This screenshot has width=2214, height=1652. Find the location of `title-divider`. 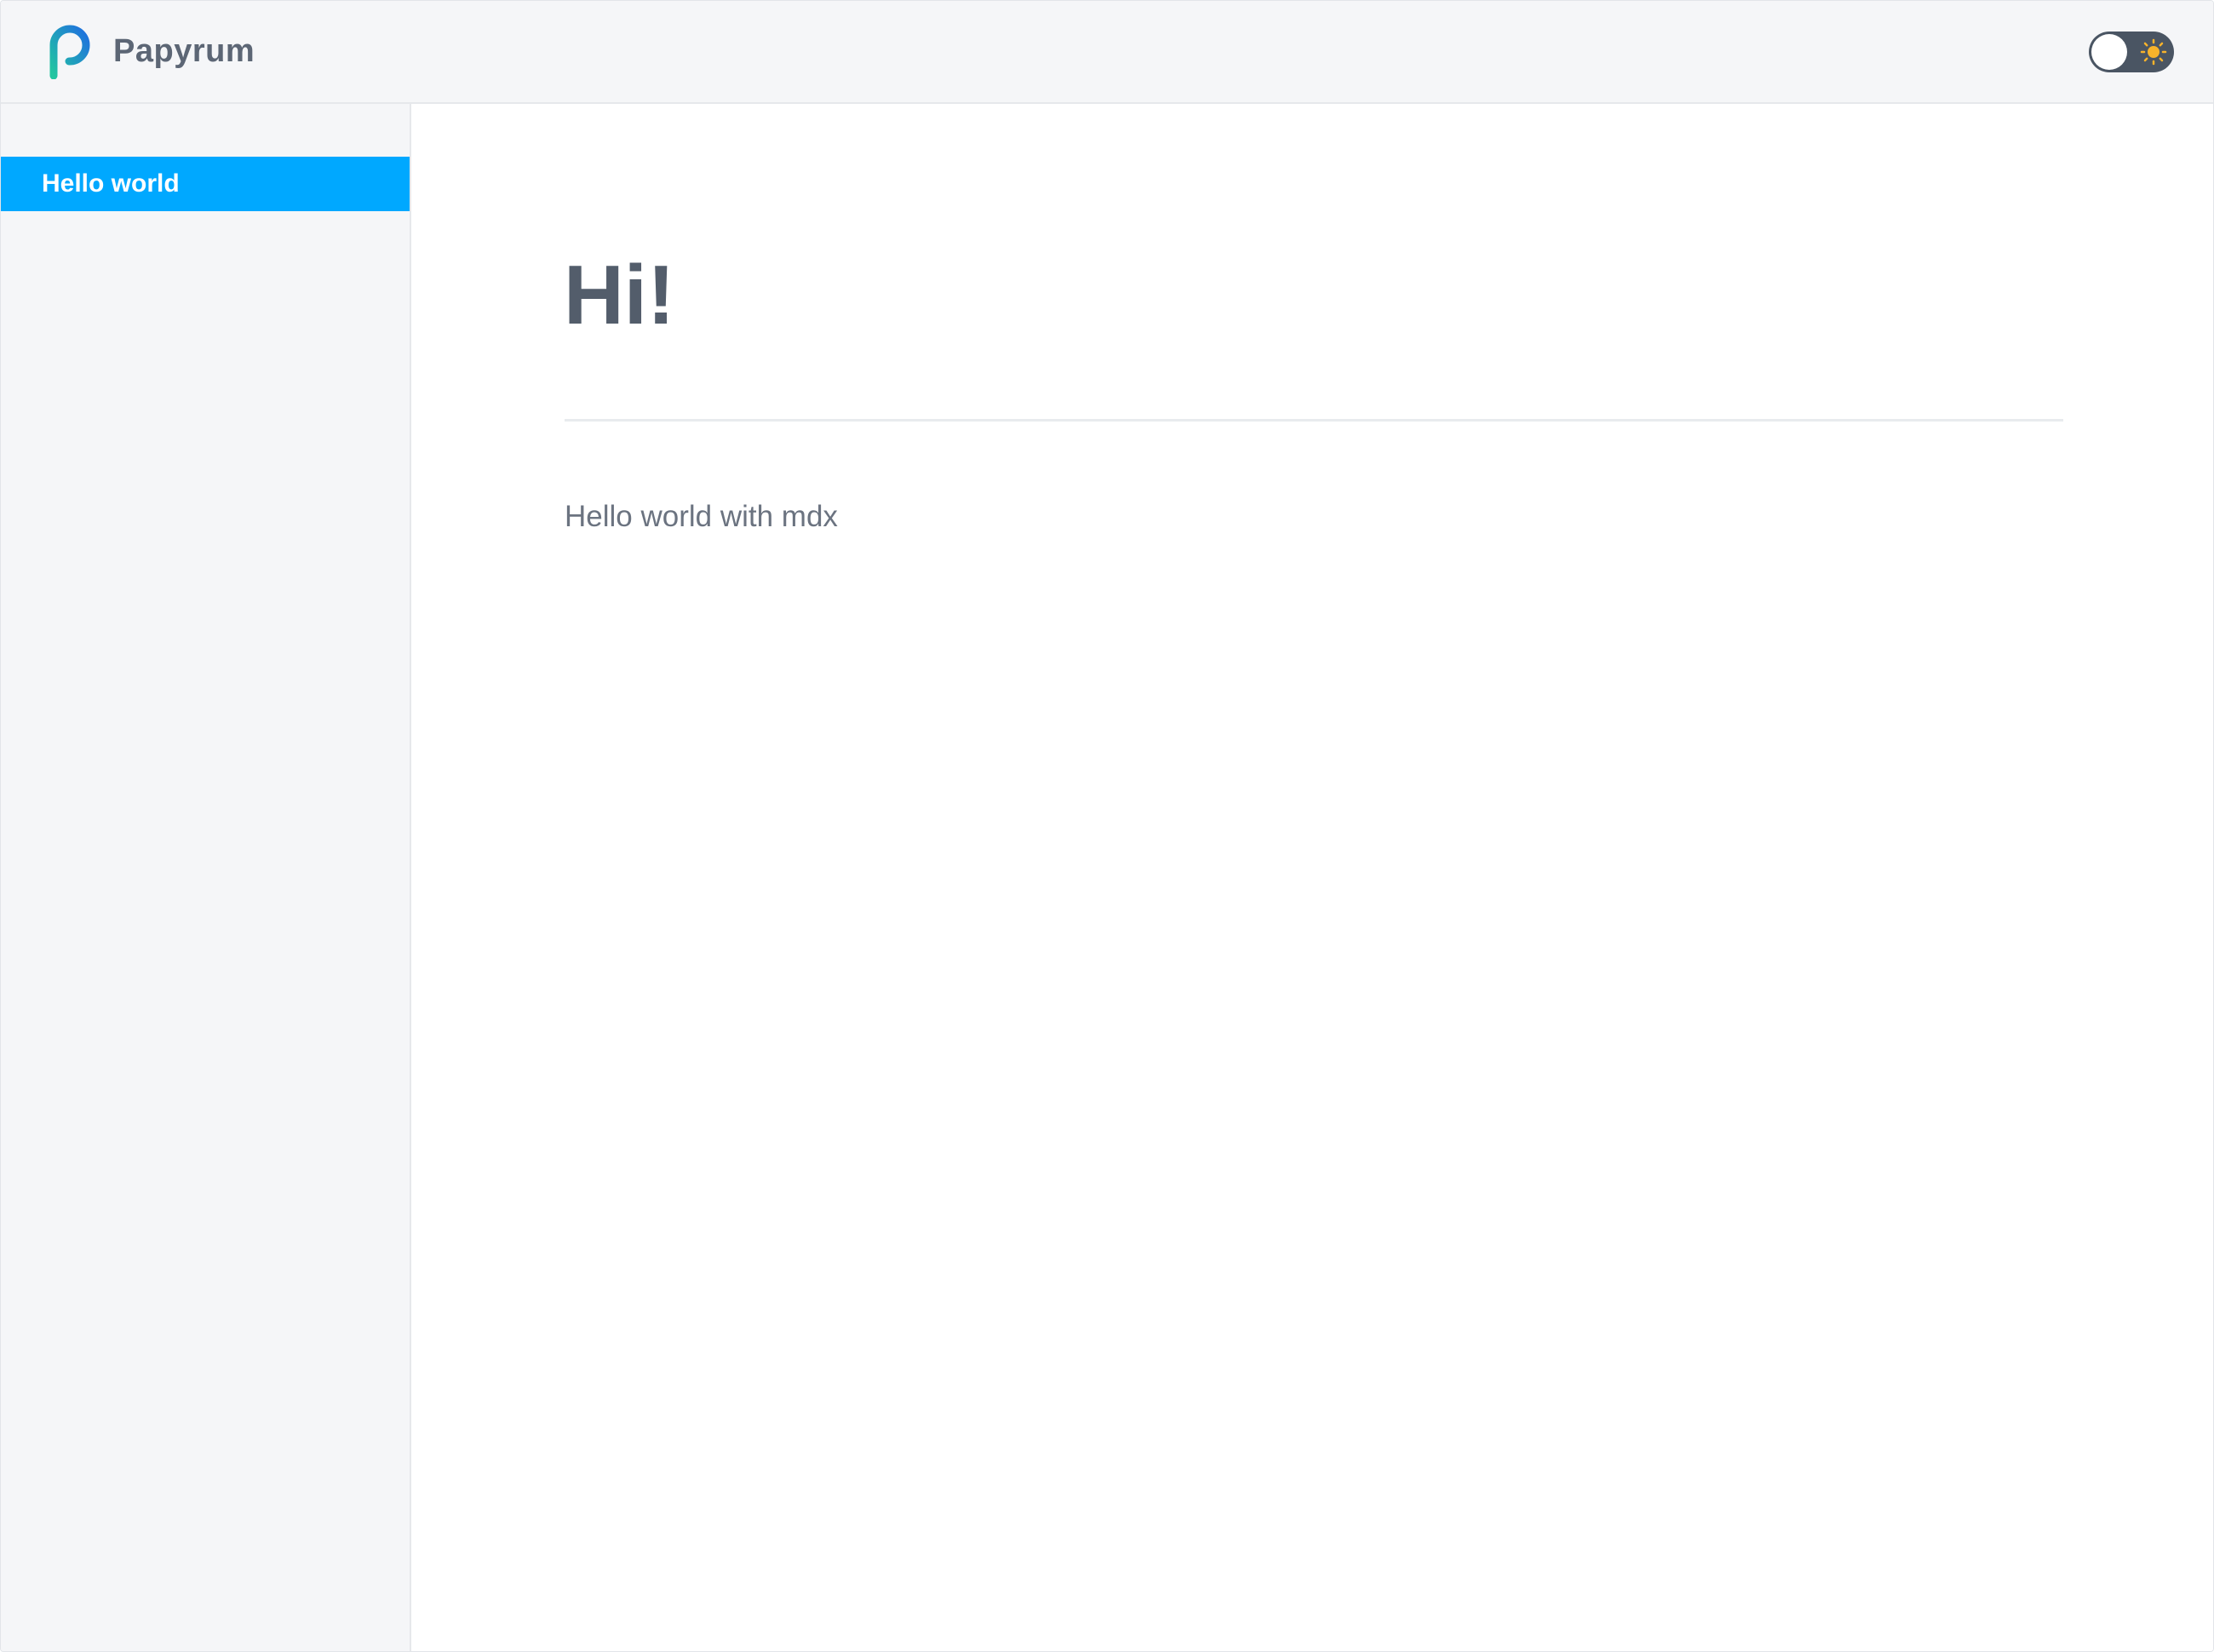

title-divider is located at coordinates (1314, 420).